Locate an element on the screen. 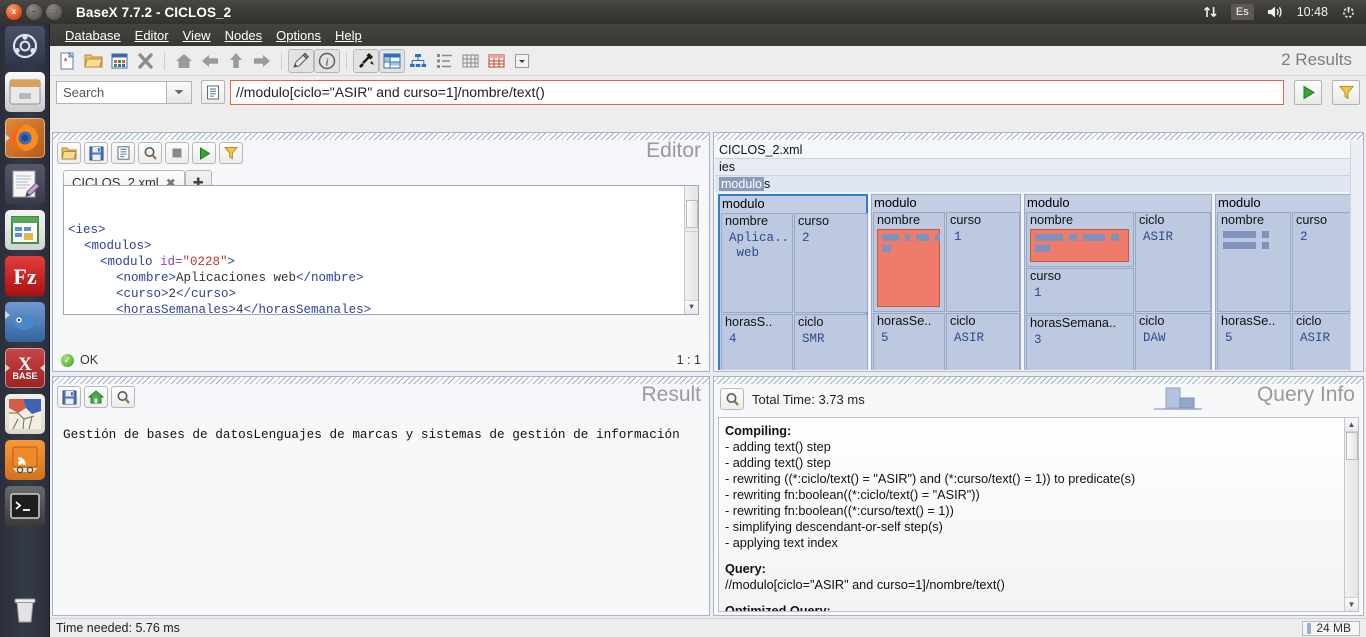  menu-item-help: Help is located at coordinates (348, 35).